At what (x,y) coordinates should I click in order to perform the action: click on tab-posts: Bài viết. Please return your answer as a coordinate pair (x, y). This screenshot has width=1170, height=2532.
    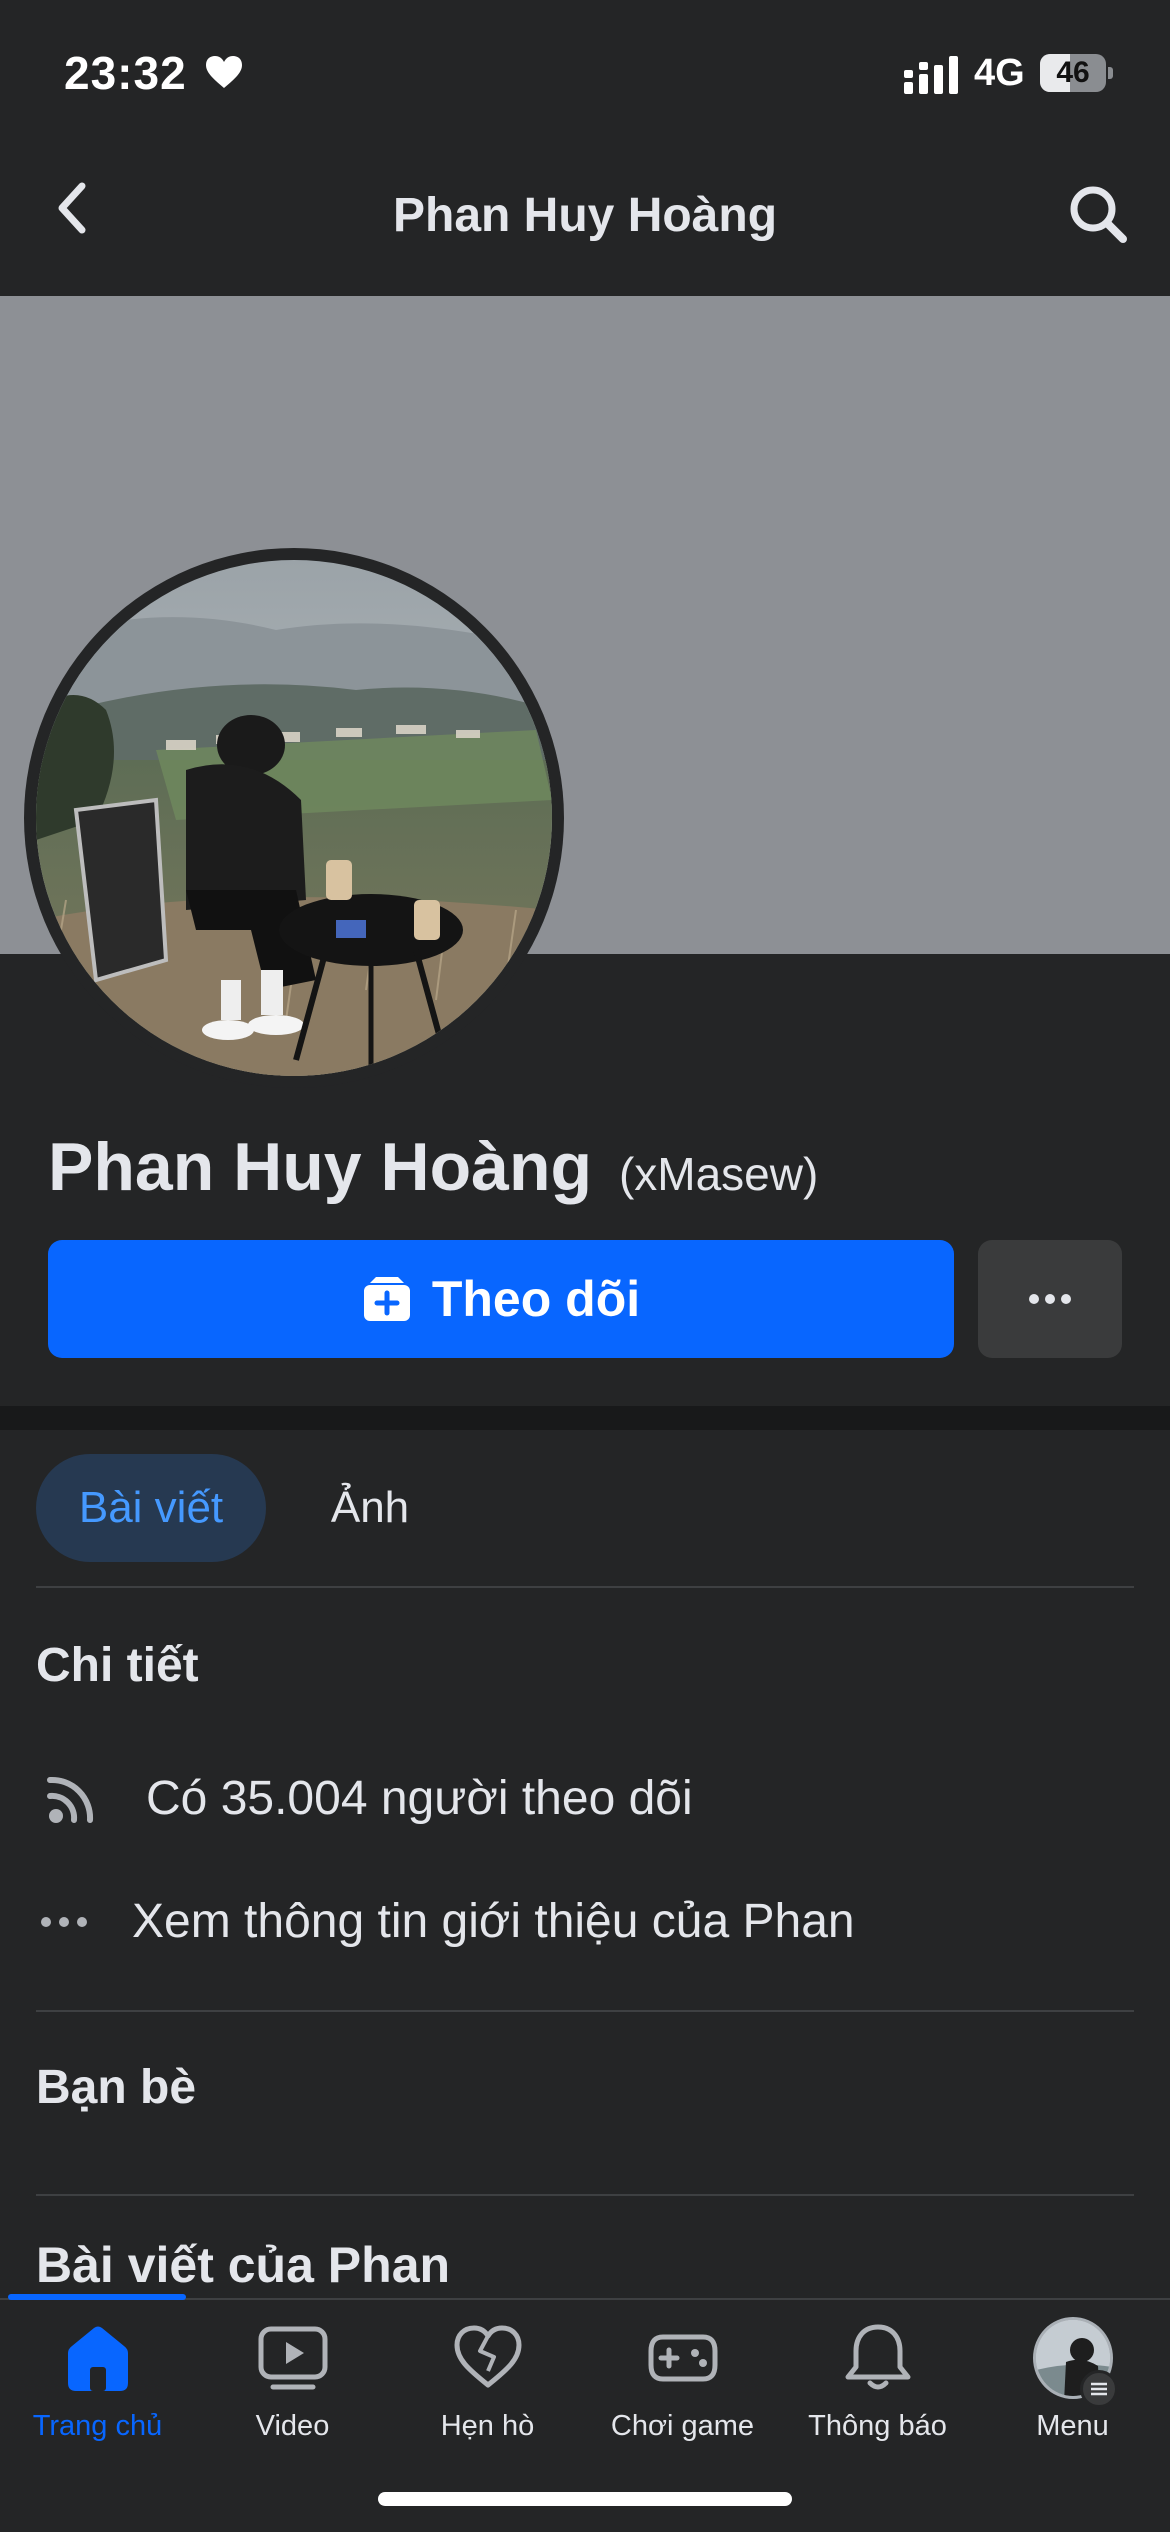
    Looking at the image, I should click on (151, 1508).